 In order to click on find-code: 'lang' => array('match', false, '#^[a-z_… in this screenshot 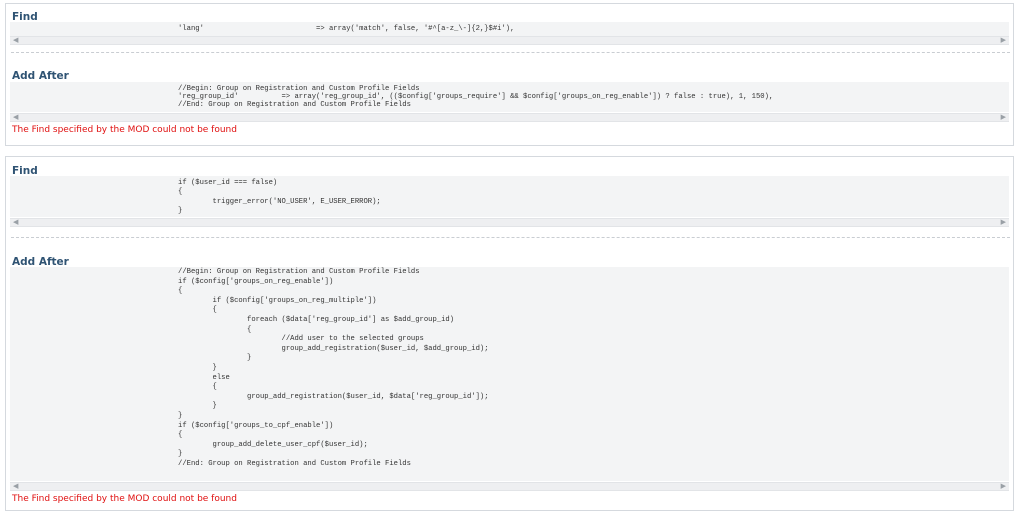, I will do `click(346, 29)`.